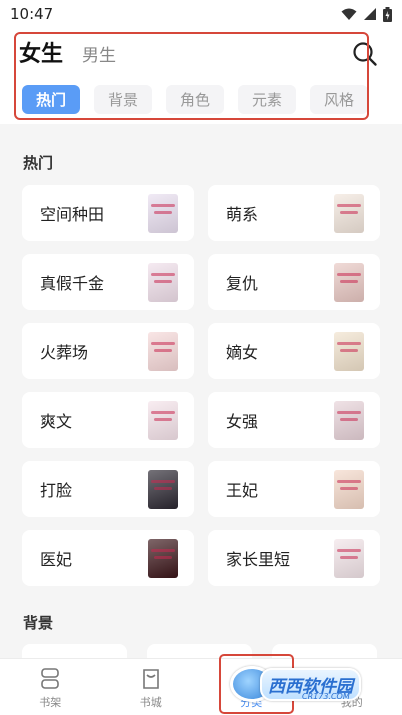 The height and width of the screenshot is (715, 402). I want to click on category-label: 医妃, so click(56, 559).